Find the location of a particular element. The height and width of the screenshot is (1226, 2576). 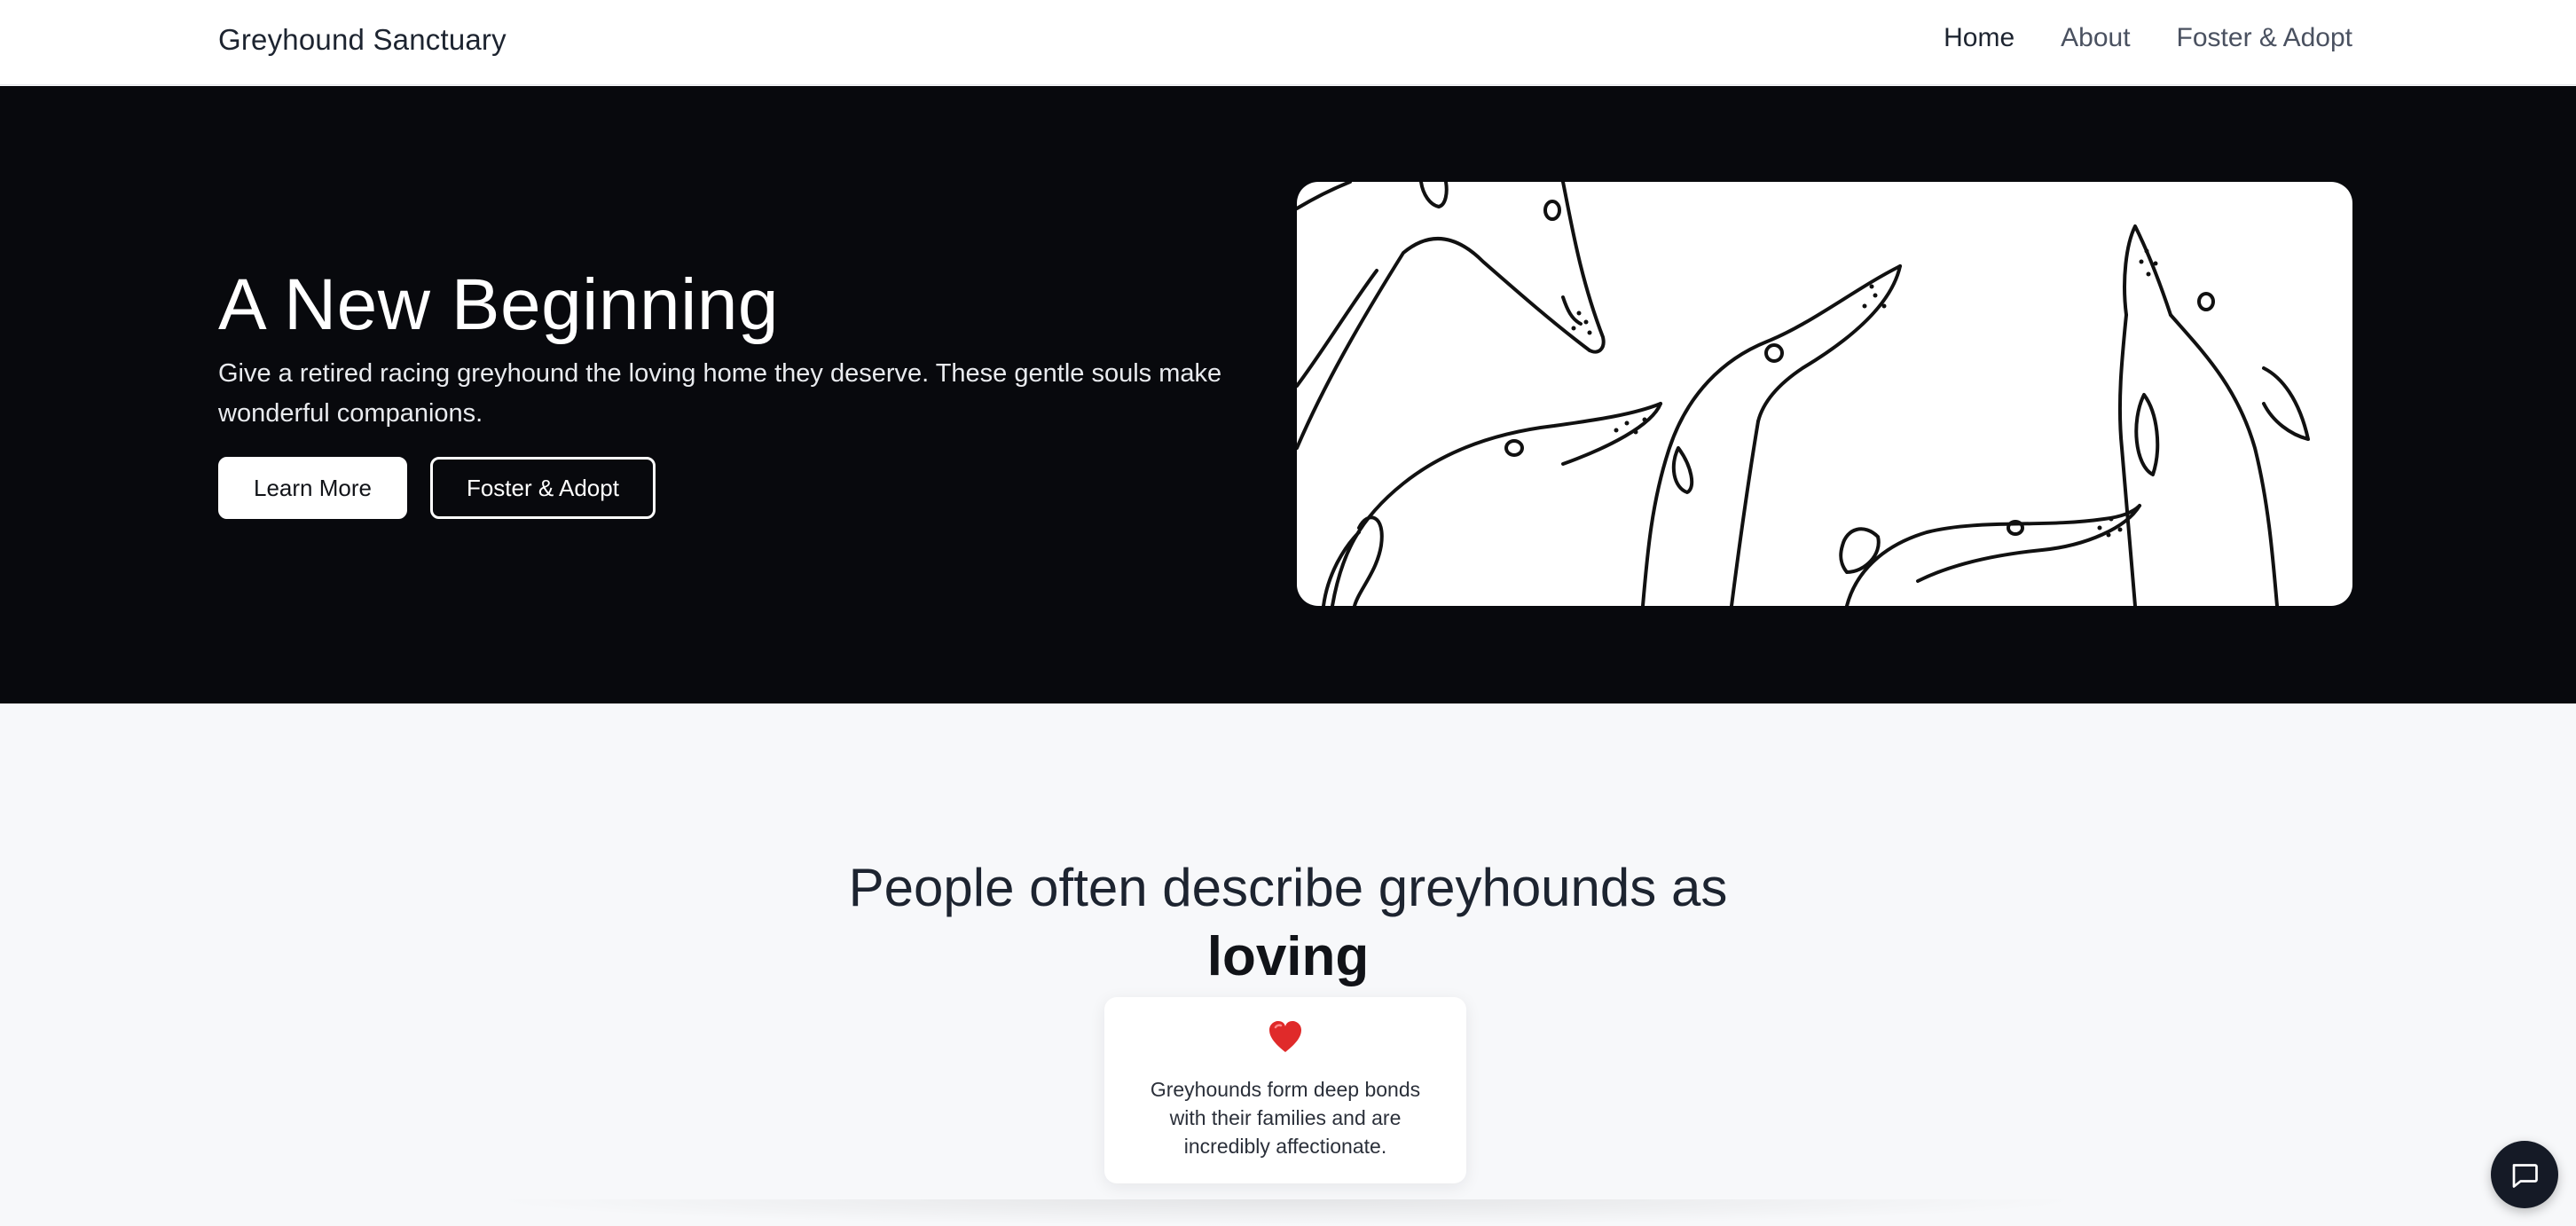

brand-logo-text: Greyhound Sanctuary is located at coordinates (362, 40).